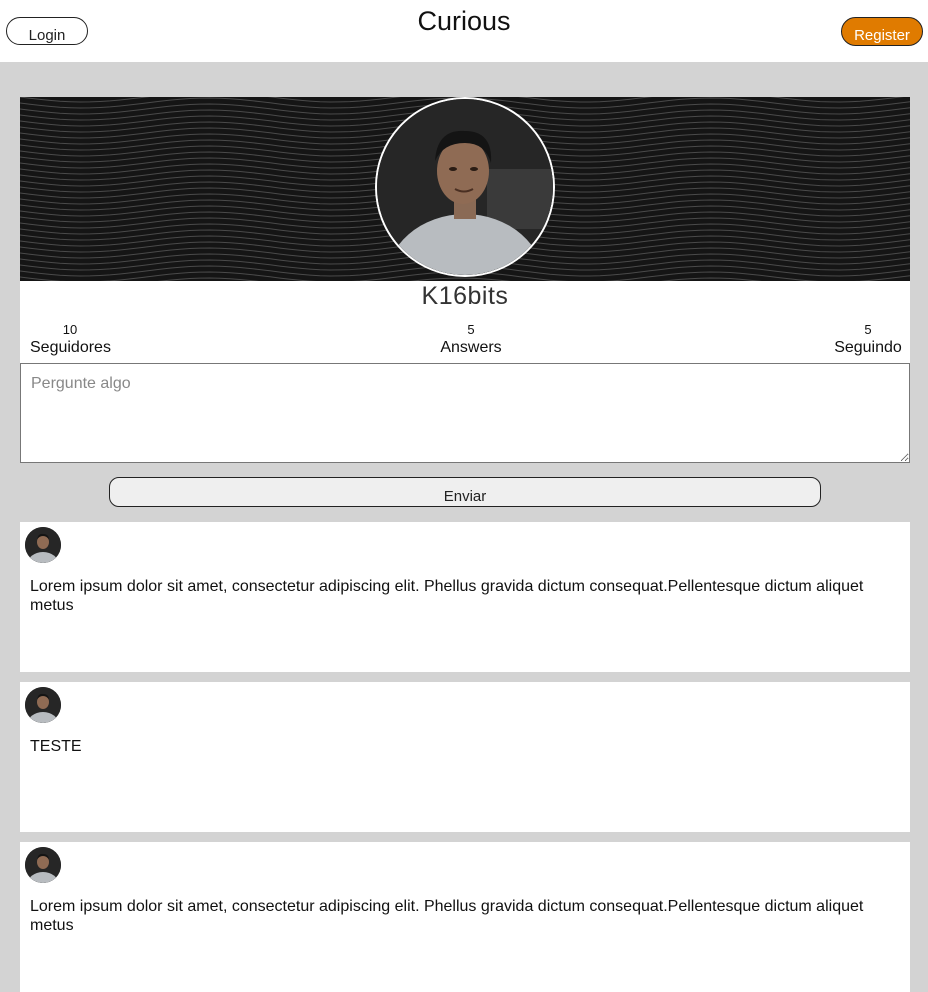  I want to click on followers-label: Seguidores, so click(70, 347).